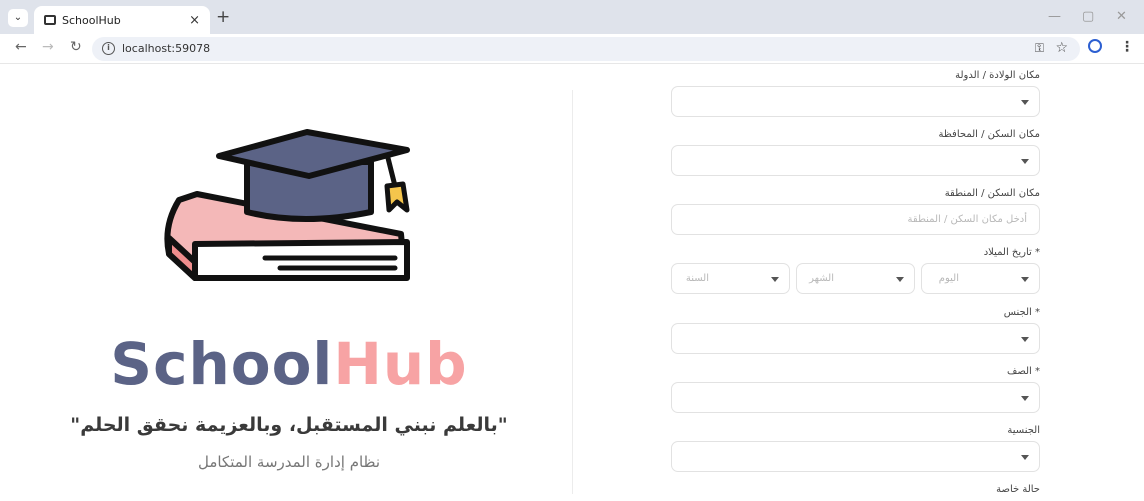 Image resolution: width=1144 pixels, height=501 pixels. What do you see at coordinates (108, 48) in the screenshot?
I see `site-info-icon: i` at bounding box center [108, 48].